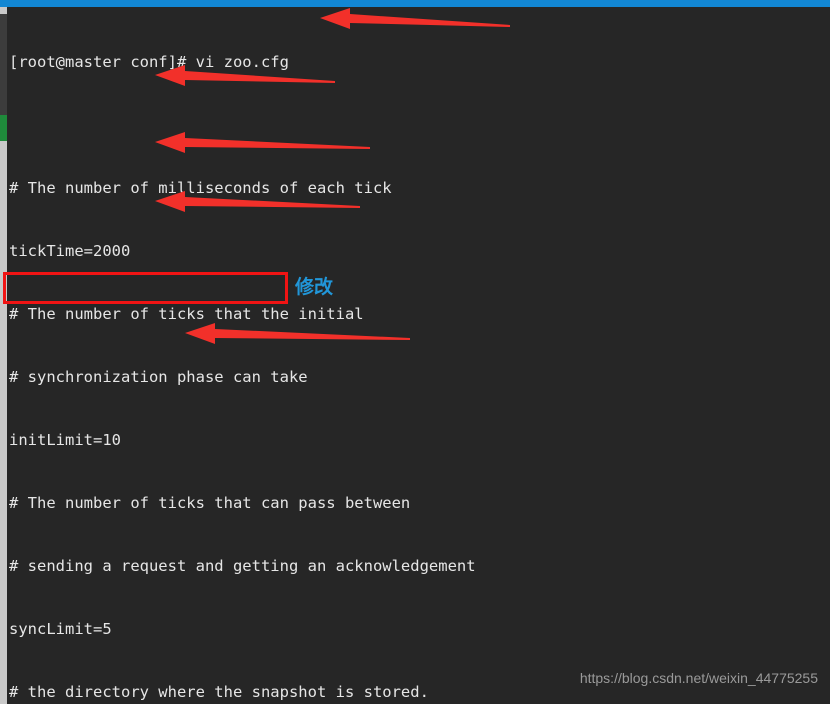 Image resolution: width=830 pixels, height=704 pixels. Describe the element at coordinates (158, 377) in the screenshot. I see `terminal-line: # synchronization phase can take` at that location.